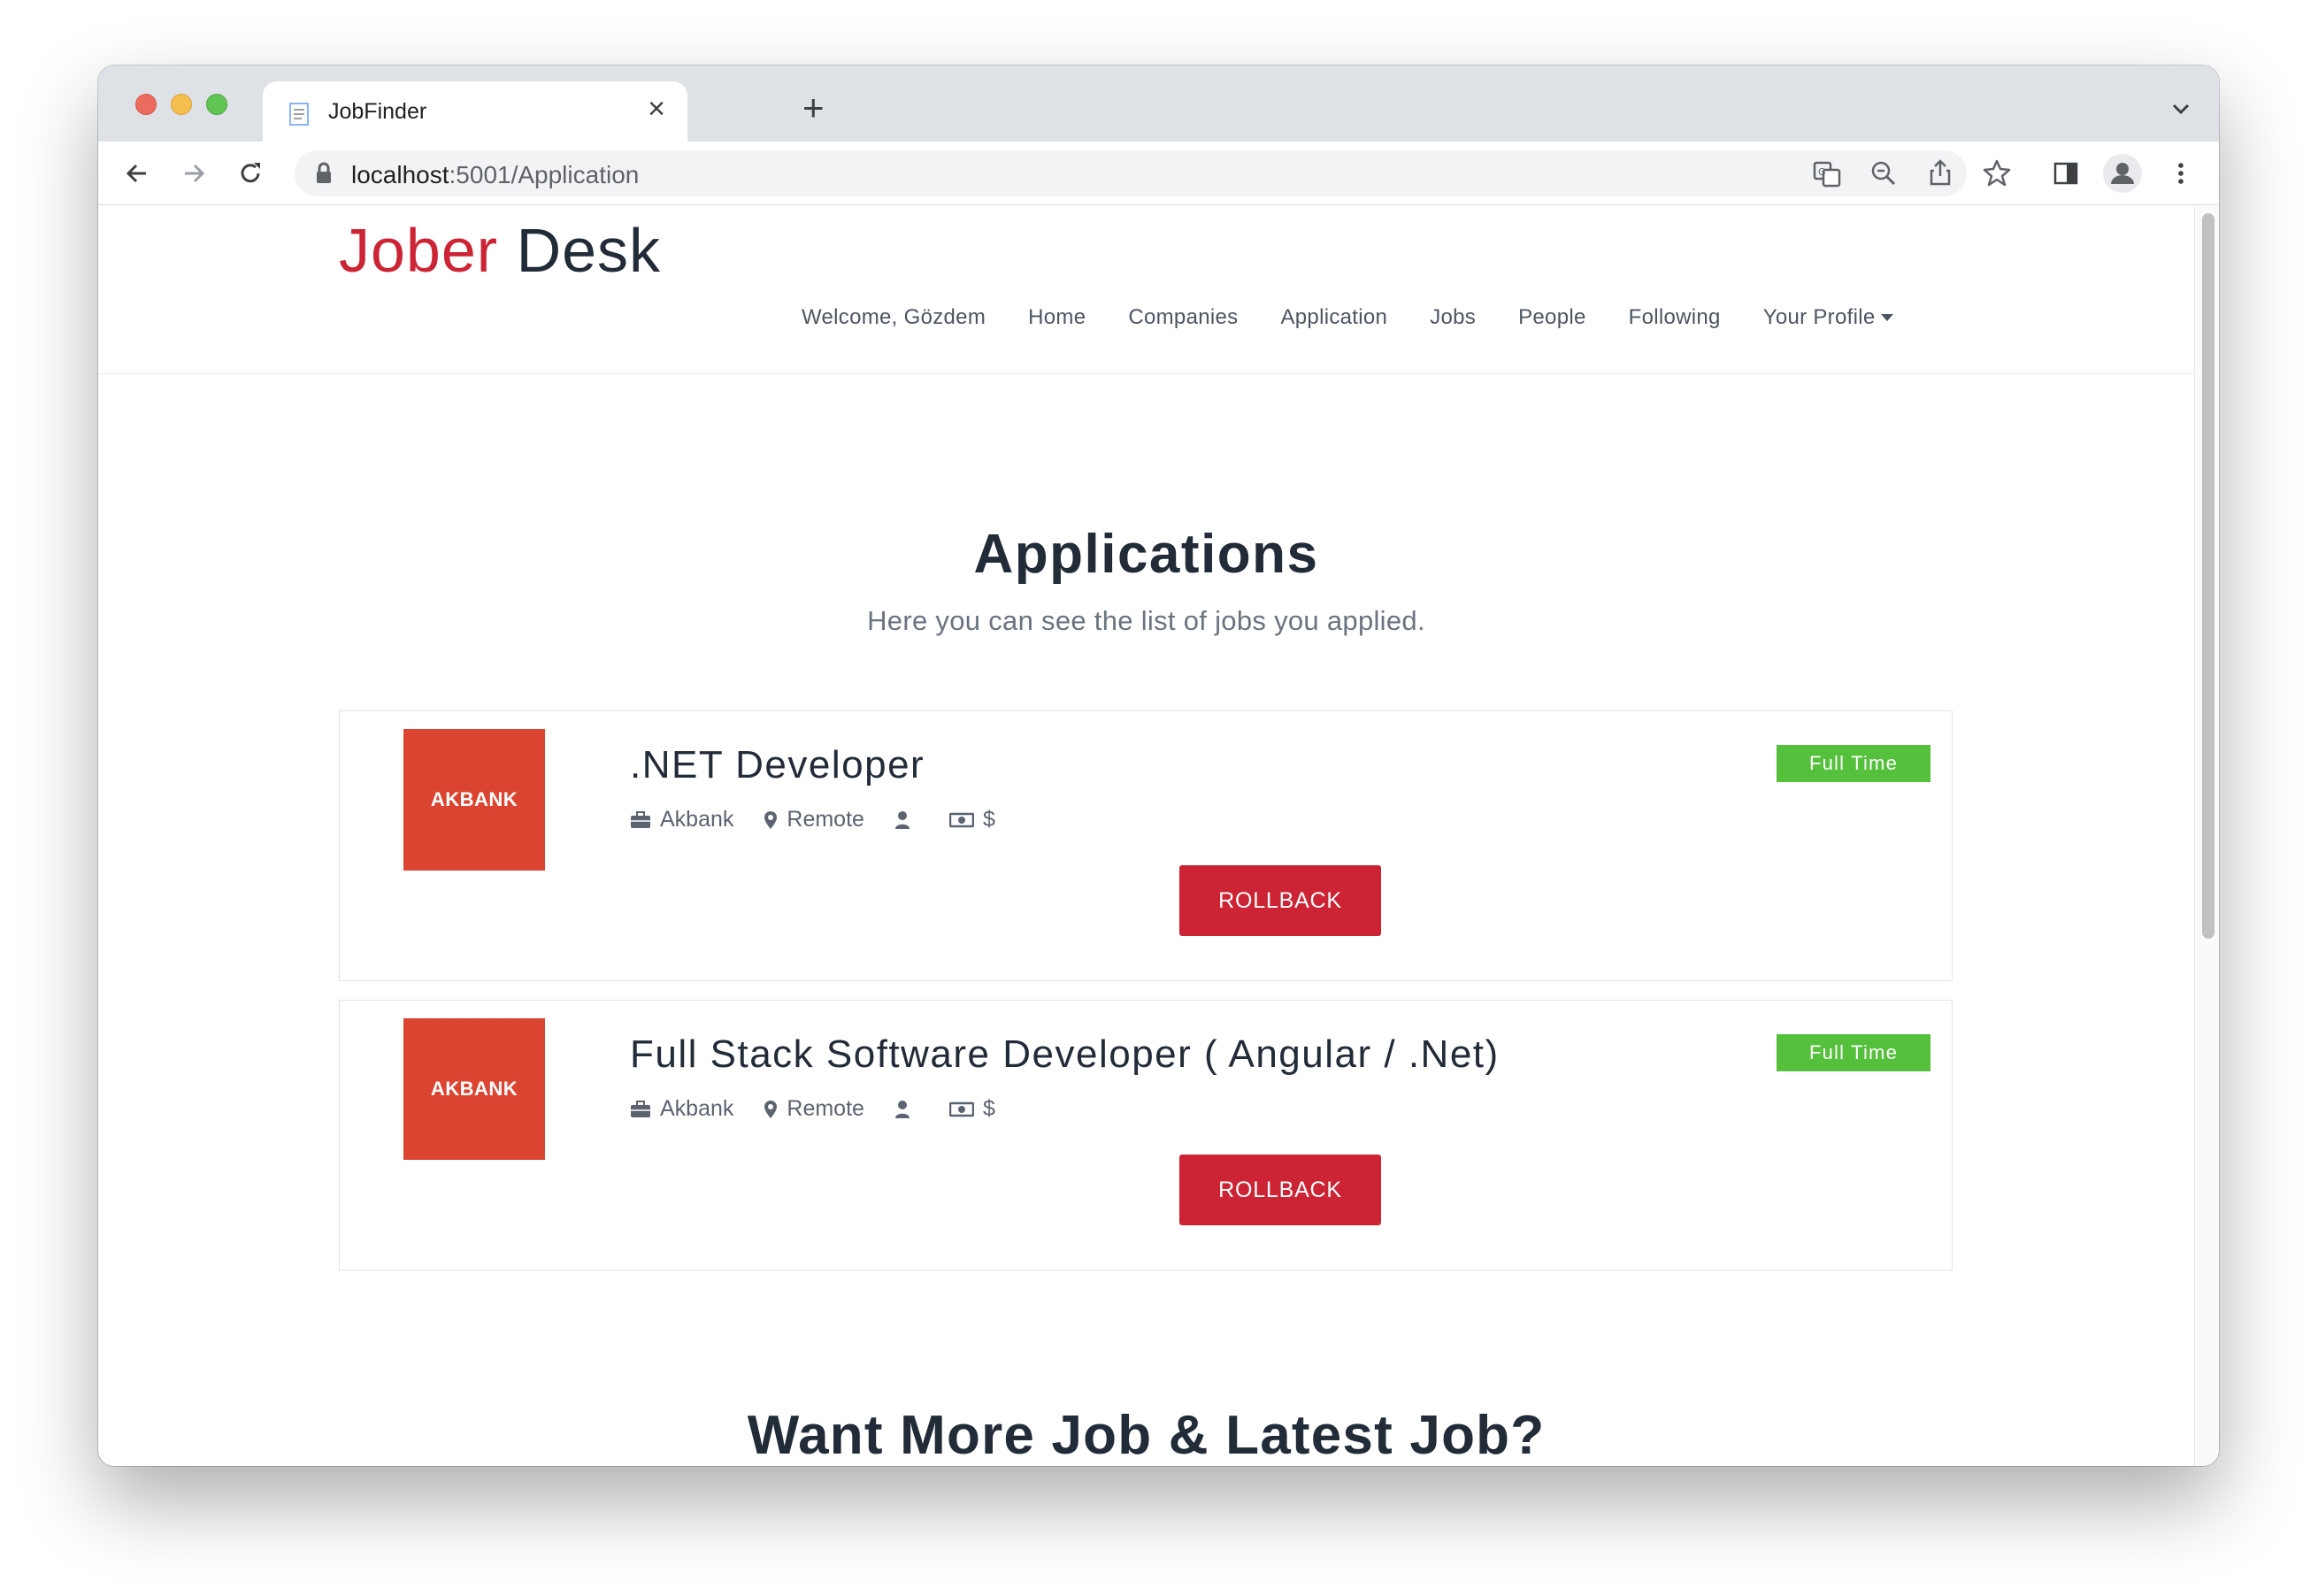 This screenshot has height=1596, width=2318. I want to click on brand-first: Jober, so click(419, 250).